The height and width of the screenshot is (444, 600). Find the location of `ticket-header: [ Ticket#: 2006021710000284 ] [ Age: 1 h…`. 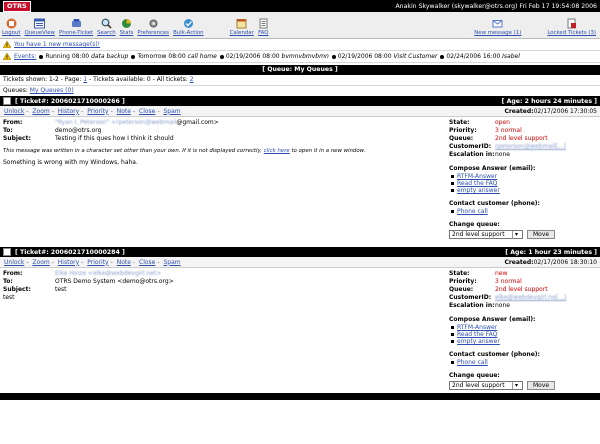

ticket-header: [ Ticket#: 2006021710000284 ] [ Age: 1 h… is located at coordinates (300, 252).